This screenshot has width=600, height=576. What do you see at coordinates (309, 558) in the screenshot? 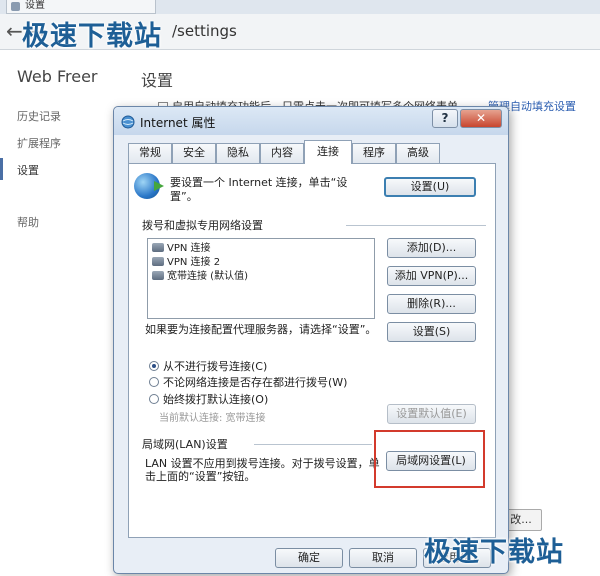
I see `ok-button: 确定` at bounding box center [309, 558].